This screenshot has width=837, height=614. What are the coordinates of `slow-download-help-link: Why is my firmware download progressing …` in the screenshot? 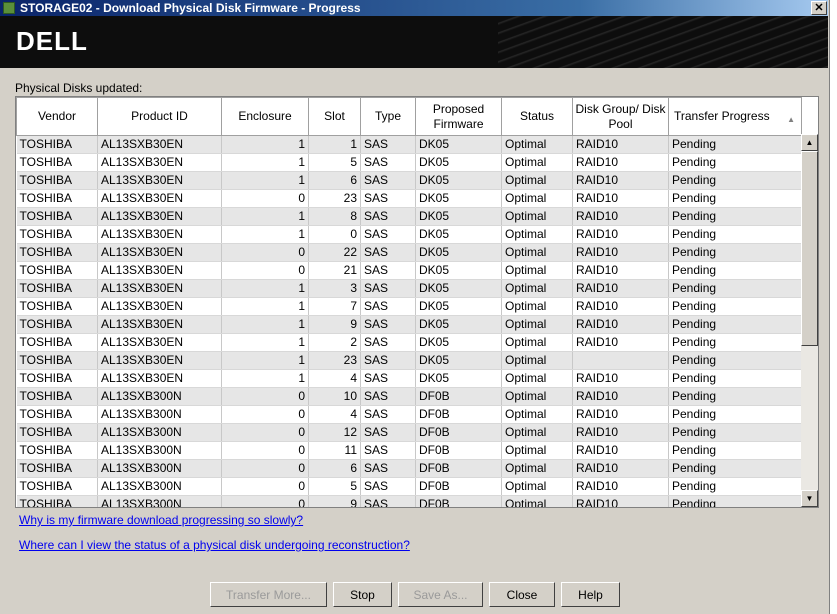 It's located at (161, 520).